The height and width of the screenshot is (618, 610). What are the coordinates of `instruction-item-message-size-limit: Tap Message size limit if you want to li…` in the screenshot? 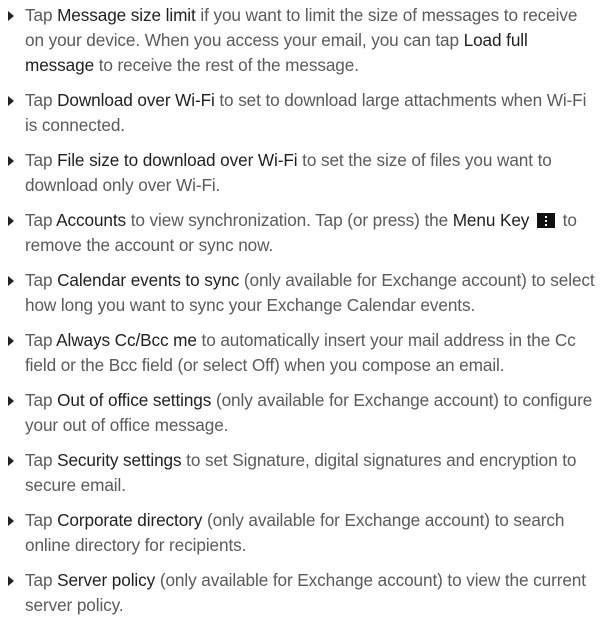 It's located at (302, 40).